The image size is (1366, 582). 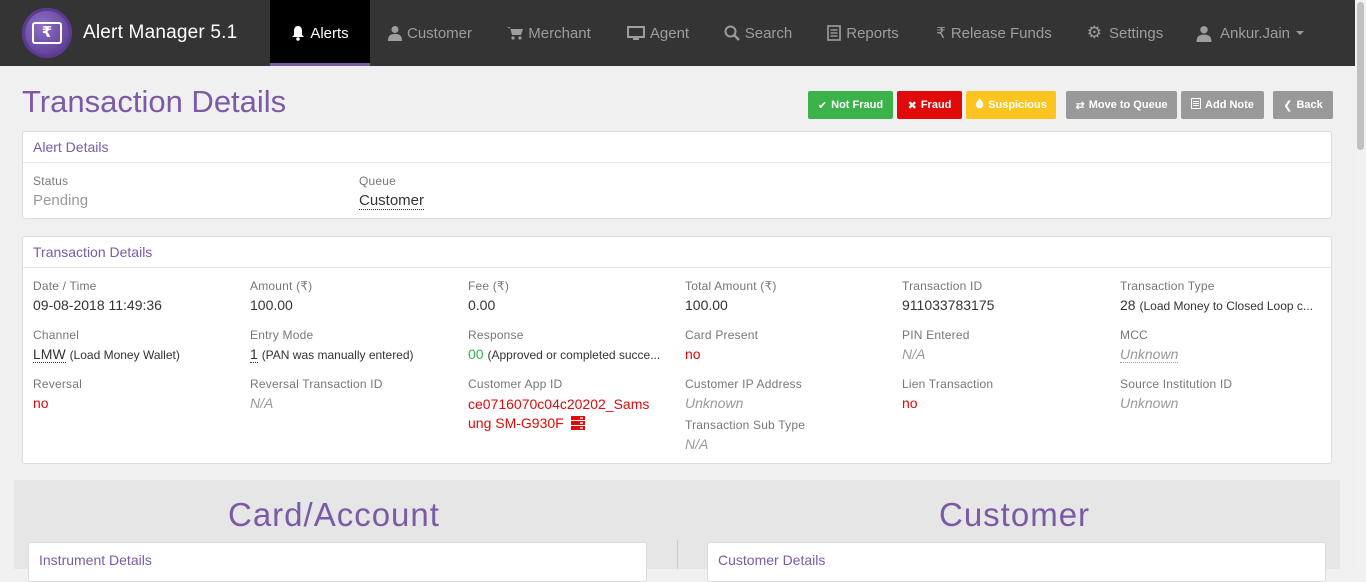 I want to click on txn-sub-type-field: Transaction Sub Type N/A, so click(x=745, y=435).